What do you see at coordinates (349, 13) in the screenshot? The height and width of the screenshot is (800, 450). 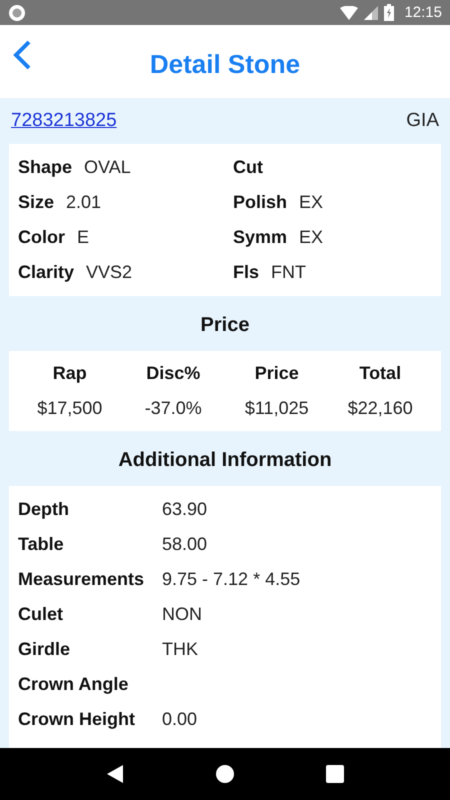 I see `wifi-icon` at bounding box center [349, 13].